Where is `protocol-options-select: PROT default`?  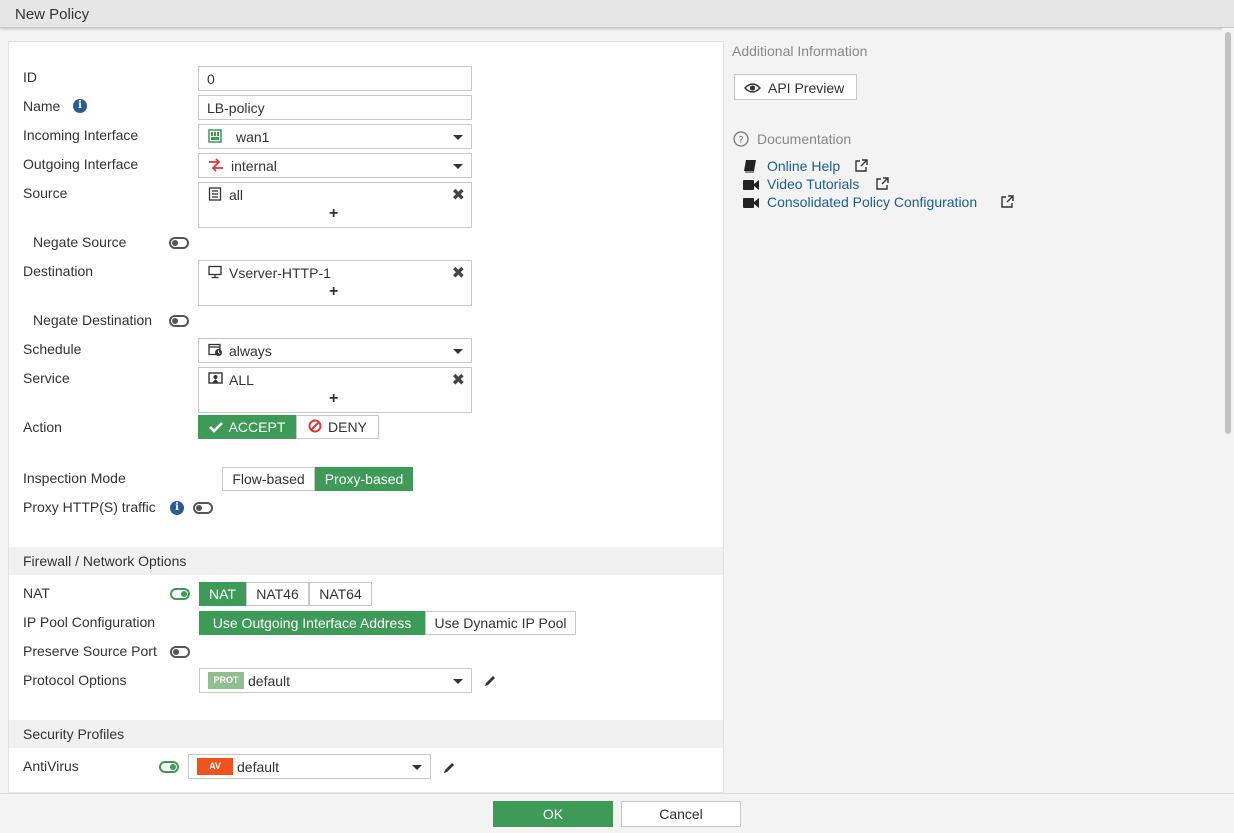
protocol-options-select: PROT default is located at coordinates (335, 680).